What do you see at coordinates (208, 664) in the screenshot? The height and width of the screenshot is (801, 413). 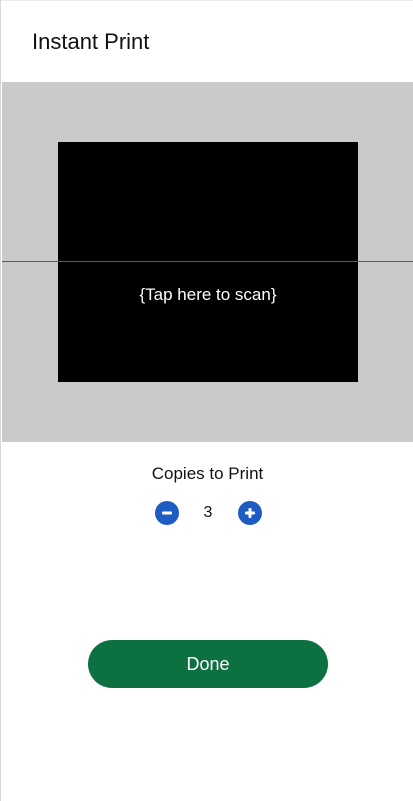 I see `done-button: Done` at bounding box center [208, 664].